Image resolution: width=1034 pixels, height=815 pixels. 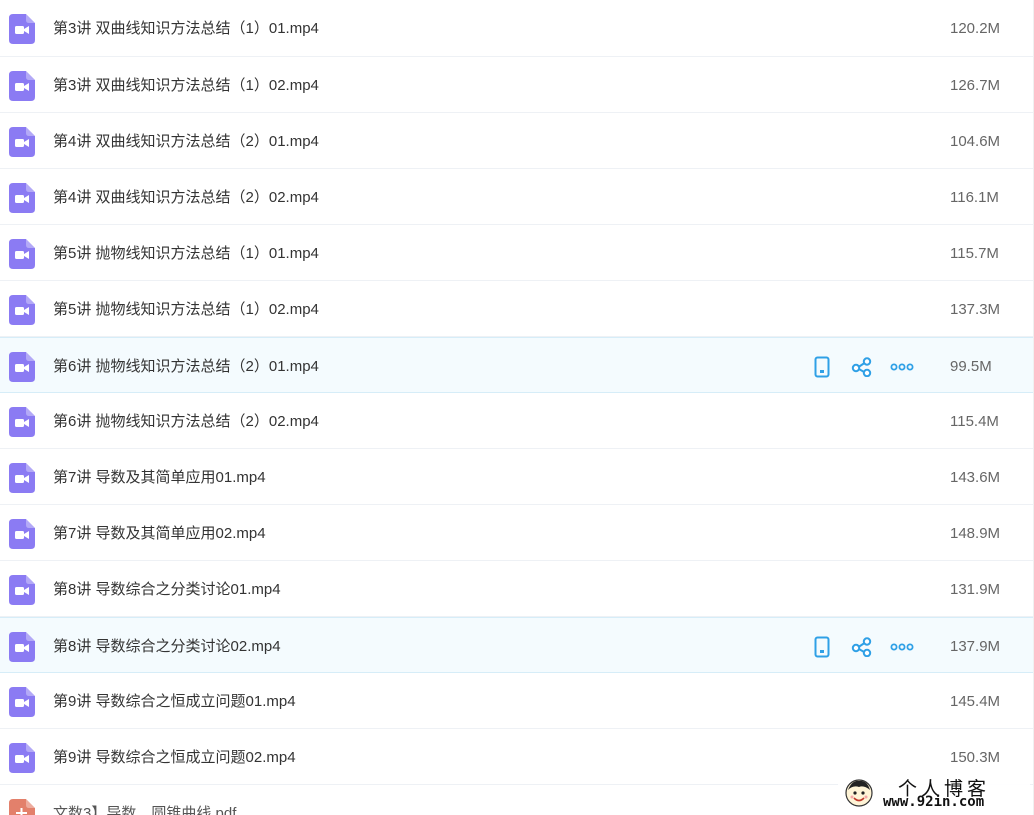 What do you see at coordinates (975, 533) in the screenshot?
I see `file-size: 148.9M` at bounding box center [975, 533].